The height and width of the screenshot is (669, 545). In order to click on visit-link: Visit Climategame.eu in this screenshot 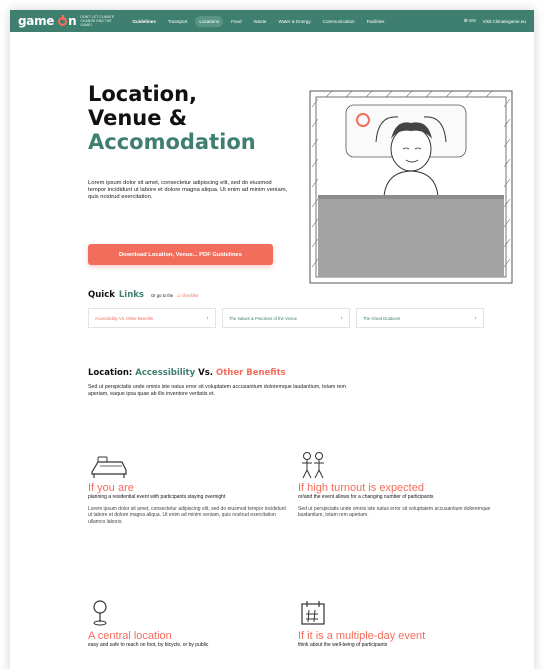, I will do `click(504, 21)`.